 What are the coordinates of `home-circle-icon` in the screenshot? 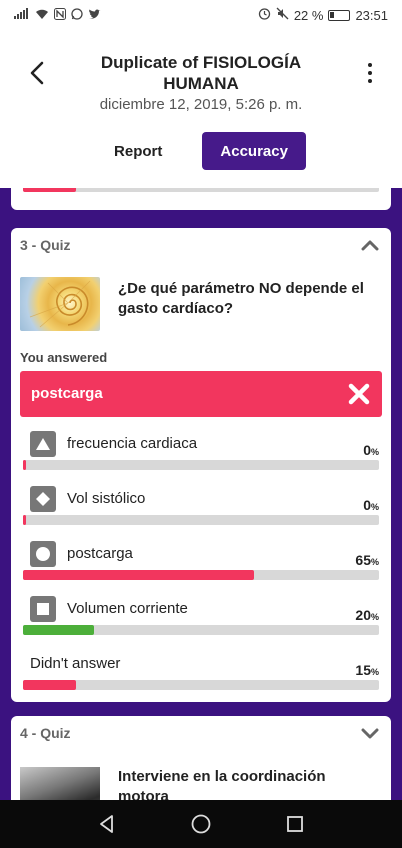 It's located at (201, 824).